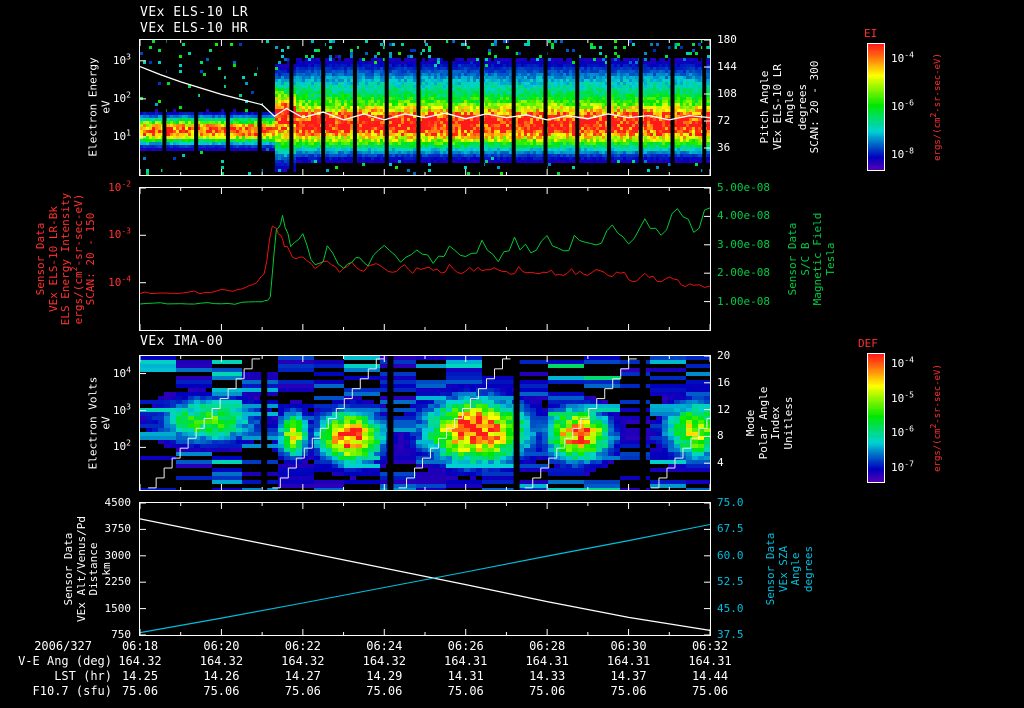  I want to click on label-line: Distance, so click(93, 569).